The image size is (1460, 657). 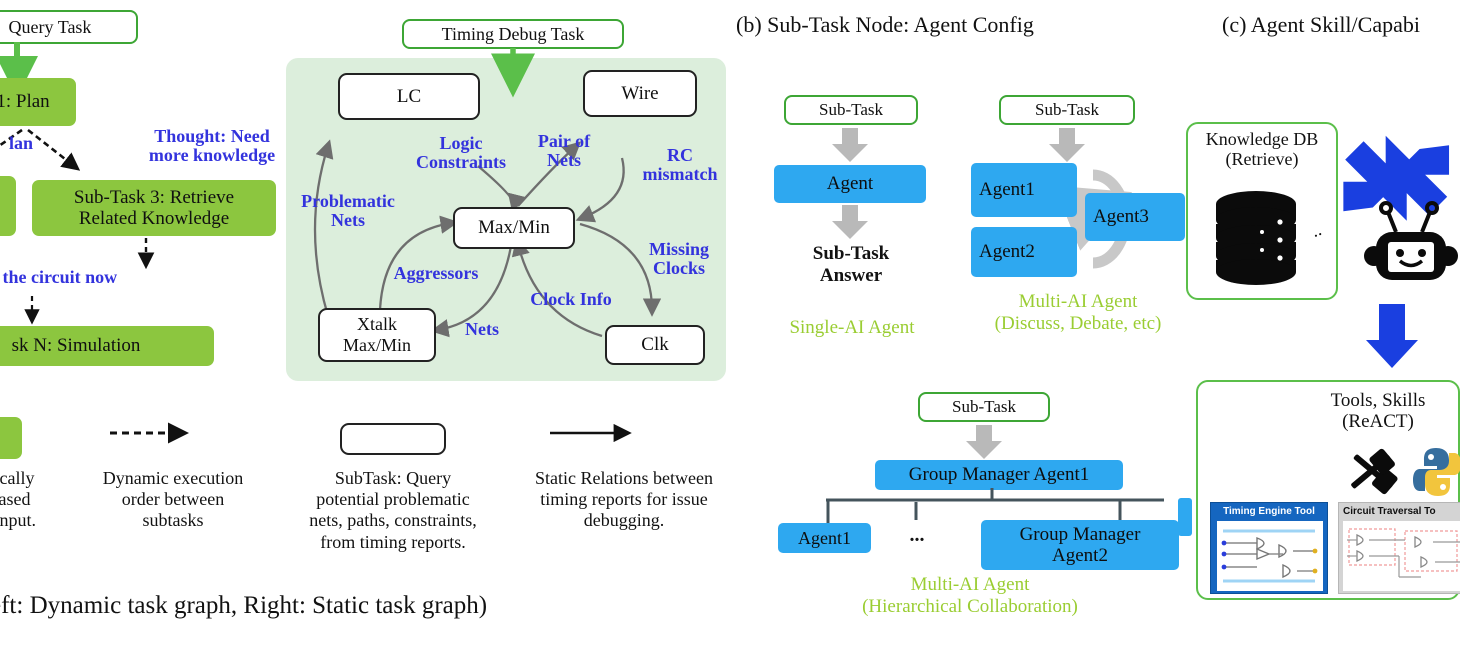 I want to click on multi-agent2-box: Agent2, so click(x=1024, y=252).